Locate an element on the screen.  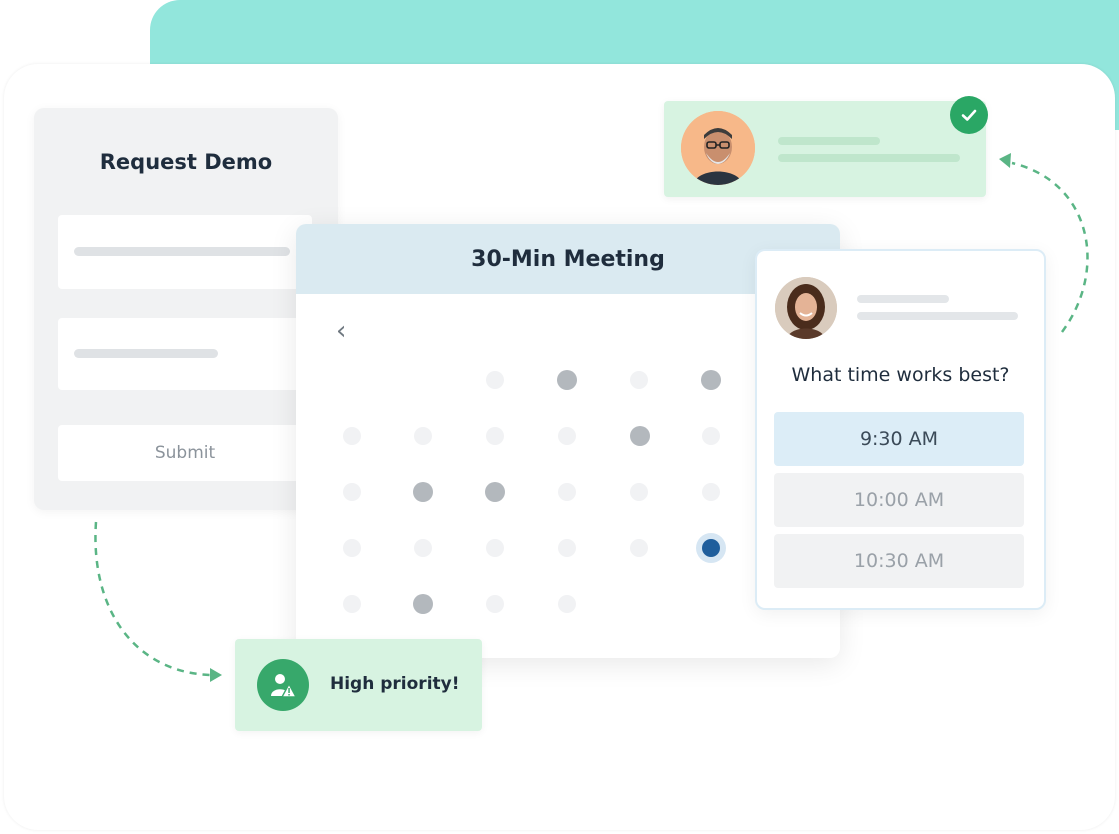
contact-detail-placeholder is located at coordinates (869, 158).